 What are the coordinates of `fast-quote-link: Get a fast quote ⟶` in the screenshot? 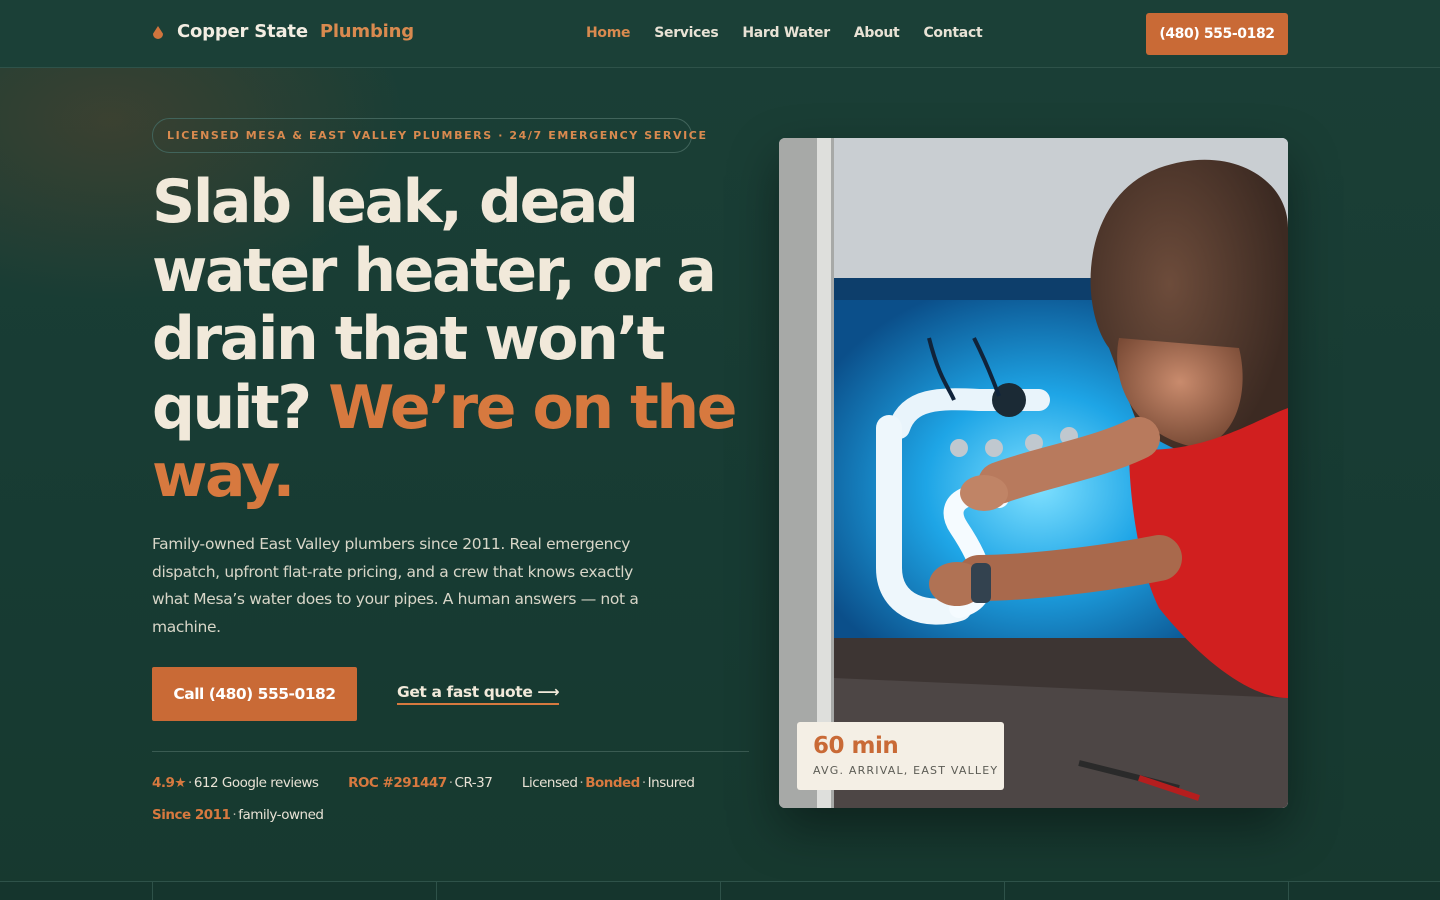 It's located at (478, 694).